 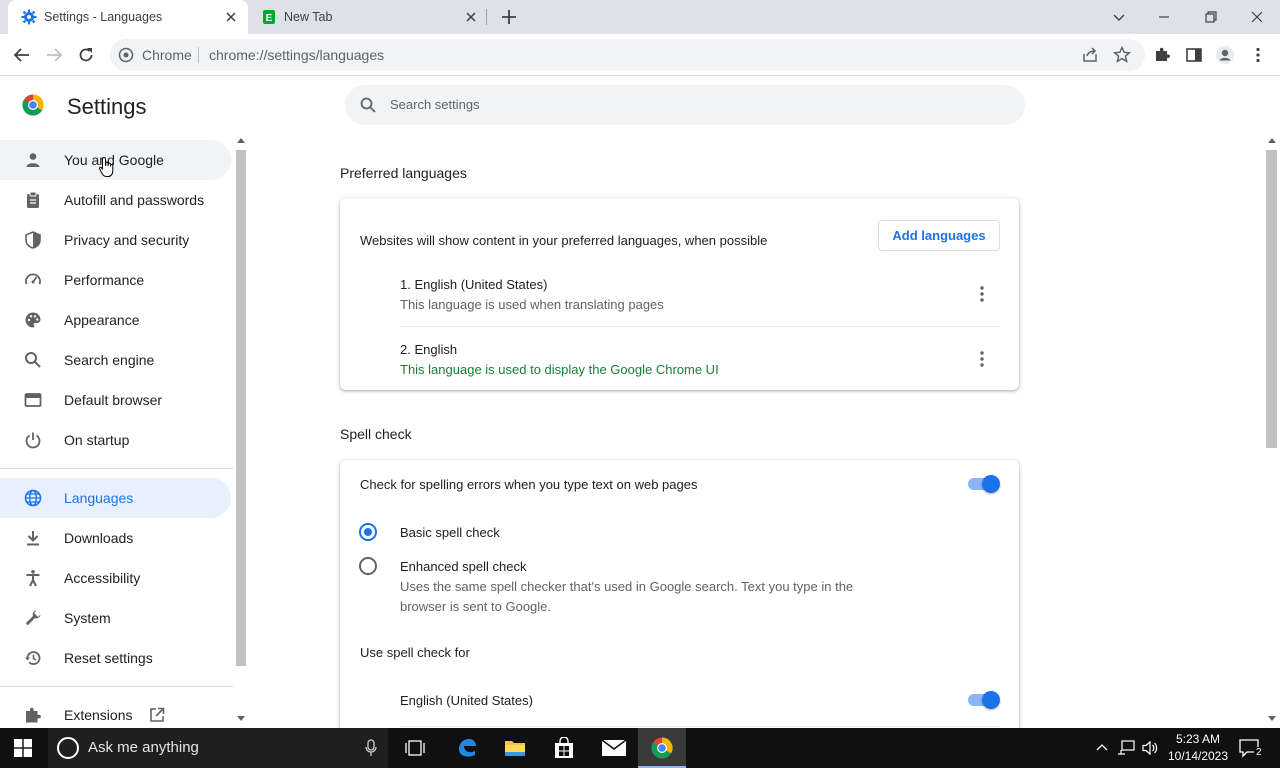 What do you see at coordinates (515, 748) in the screenshot?
I see `file-explorer-folder-icon` at bounding box center [515, 748].